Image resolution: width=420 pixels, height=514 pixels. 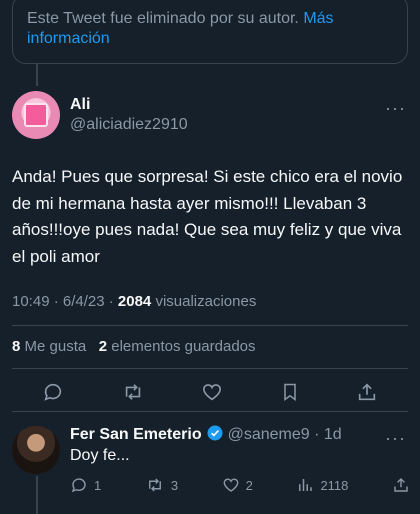 What do you see at coordinates (63, 301) in the screenshot?
I see `tweet-timestamp: 10:49 · 6/4/23 ·` at bounding box center [63, 301].